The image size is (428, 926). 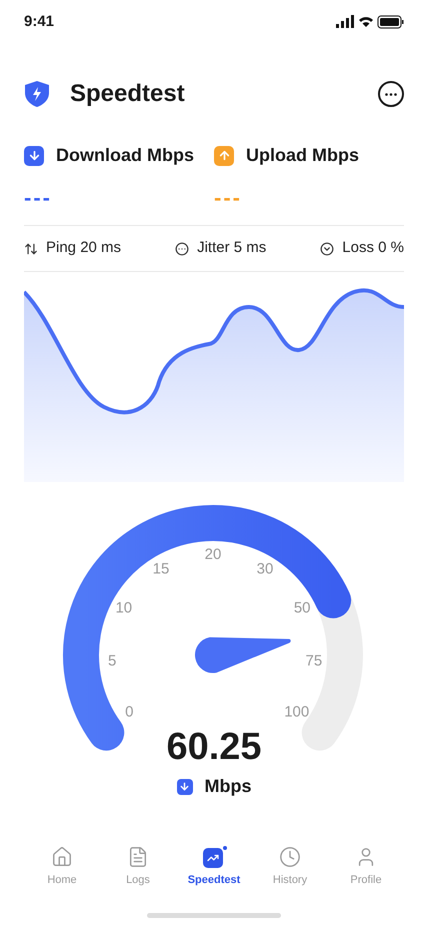 I want to click on tab-item: Profile, so click(x=366, y=867).